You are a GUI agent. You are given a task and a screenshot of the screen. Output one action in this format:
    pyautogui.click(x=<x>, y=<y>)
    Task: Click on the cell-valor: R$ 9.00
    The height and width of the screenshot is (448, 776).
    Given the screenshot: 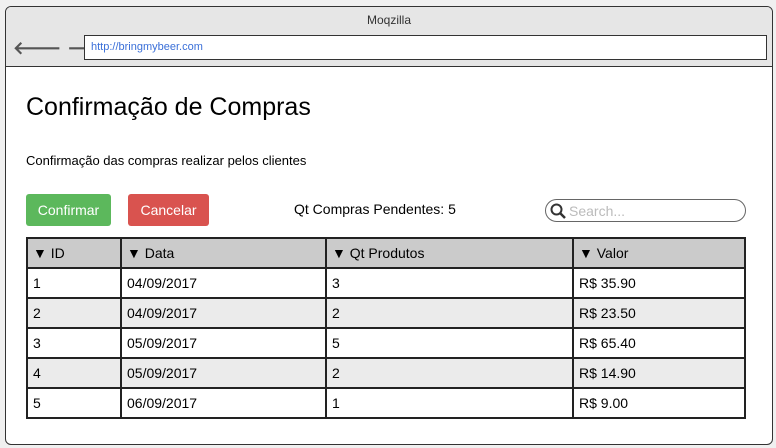 What is the action you would take?
    pyautogui.click(x=659, y=403)
    